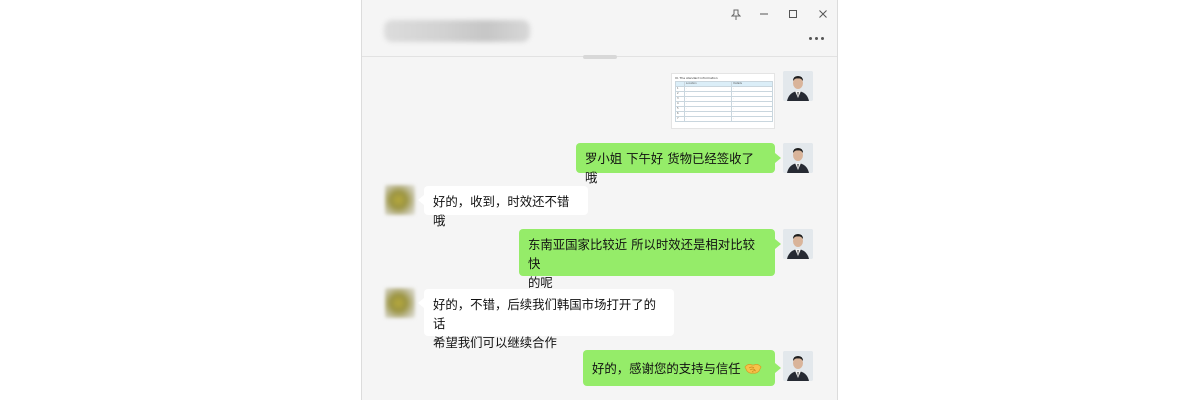  What do you see at coordinates (753, 368) in the screenshot?
I see `handshake-icon` at bounding box center [753, 368].